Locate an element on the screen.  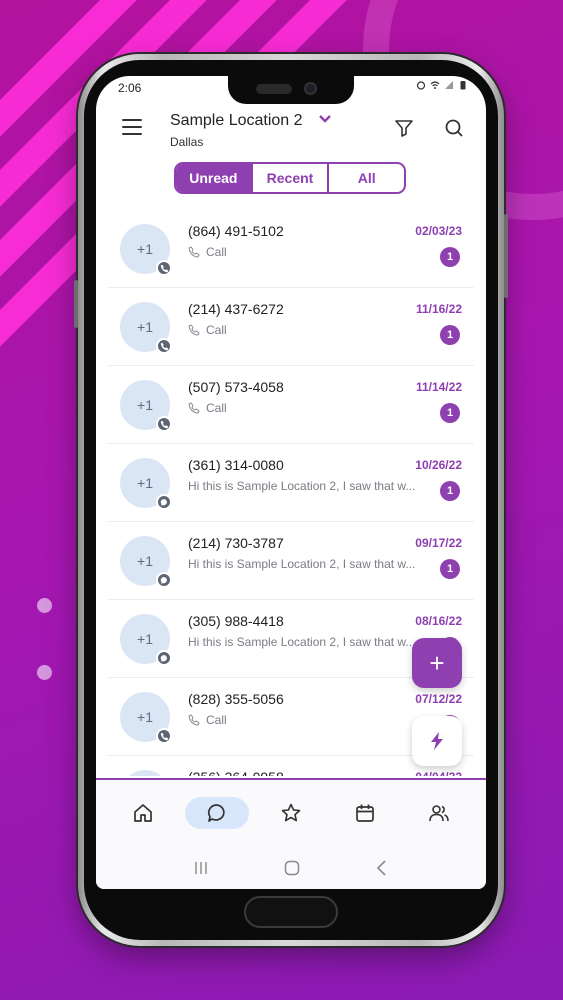
menu-icon is located at coordinates (132, 127).